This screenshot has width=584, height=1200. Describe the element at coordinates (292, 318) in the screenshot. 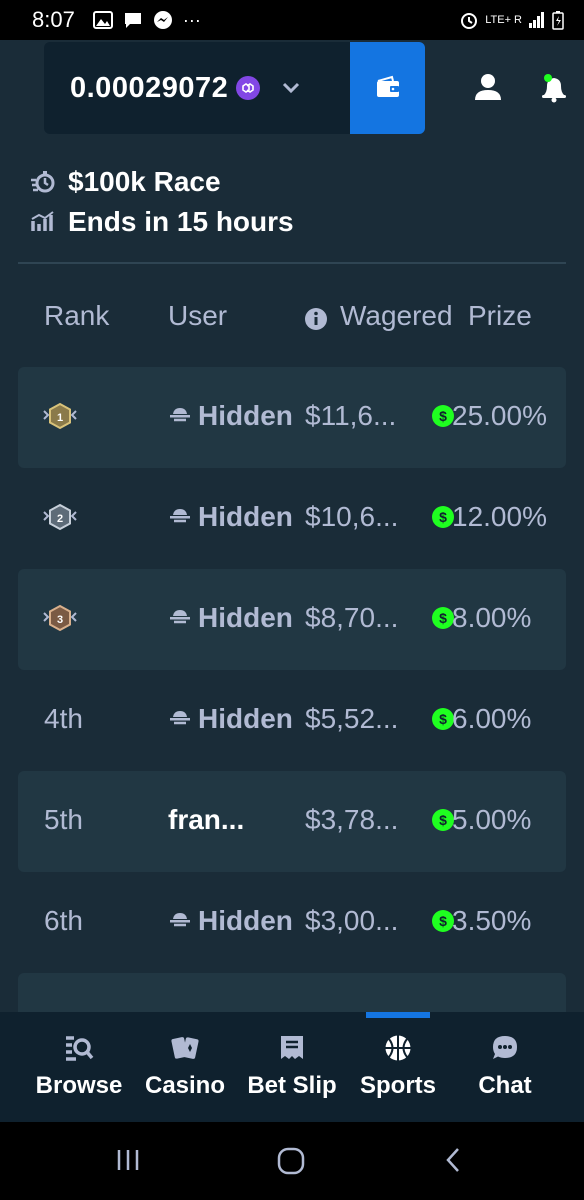

I see `leaderboard-header: Rank User Wagered Prize` at that location.